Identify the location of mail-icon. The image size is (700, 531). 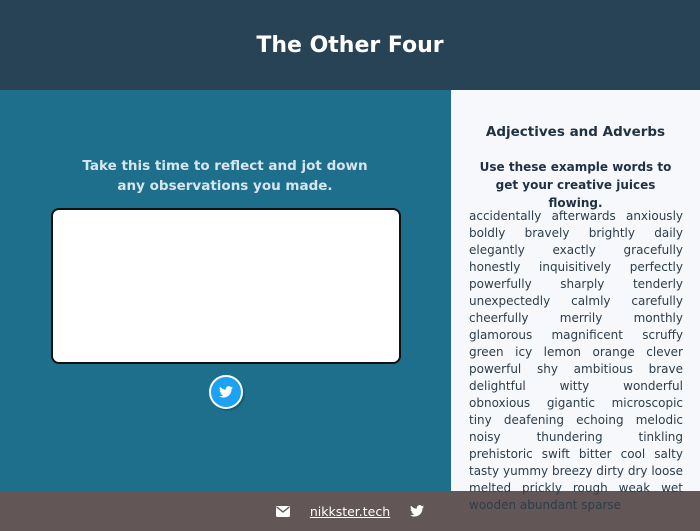
(282, 511).